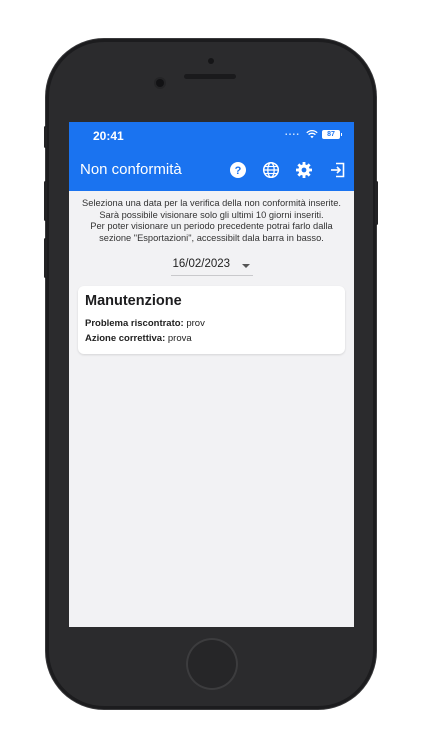 This screenshot has height=750, width=422. I want to click on wifi-icon, so click(312, 133).